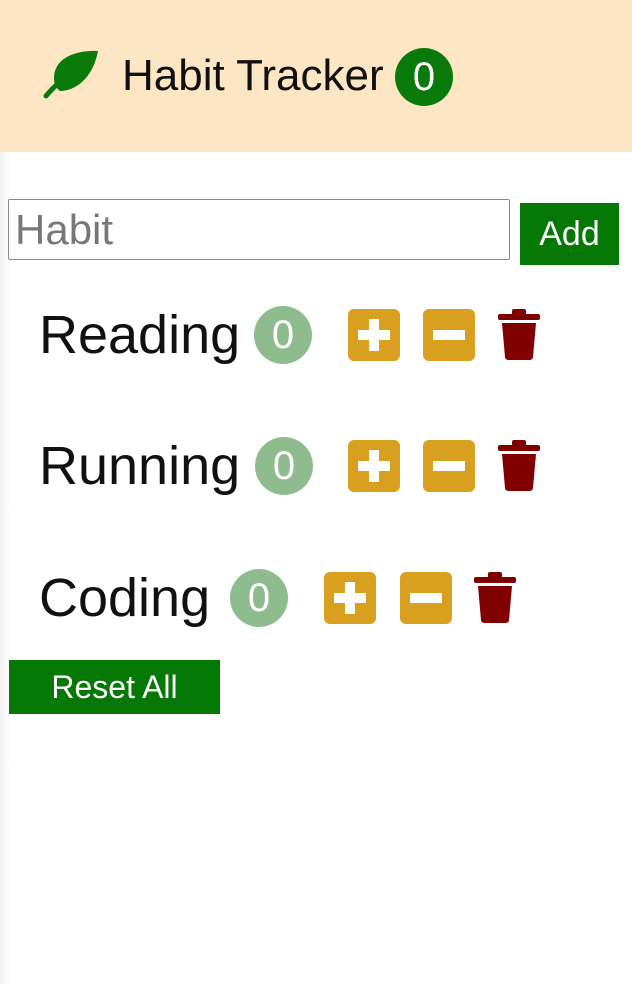 The image size is (632, 984). Describe the element at coordinates (125, 598) in the screenshot. I see `habit-name: Coding` at that location.